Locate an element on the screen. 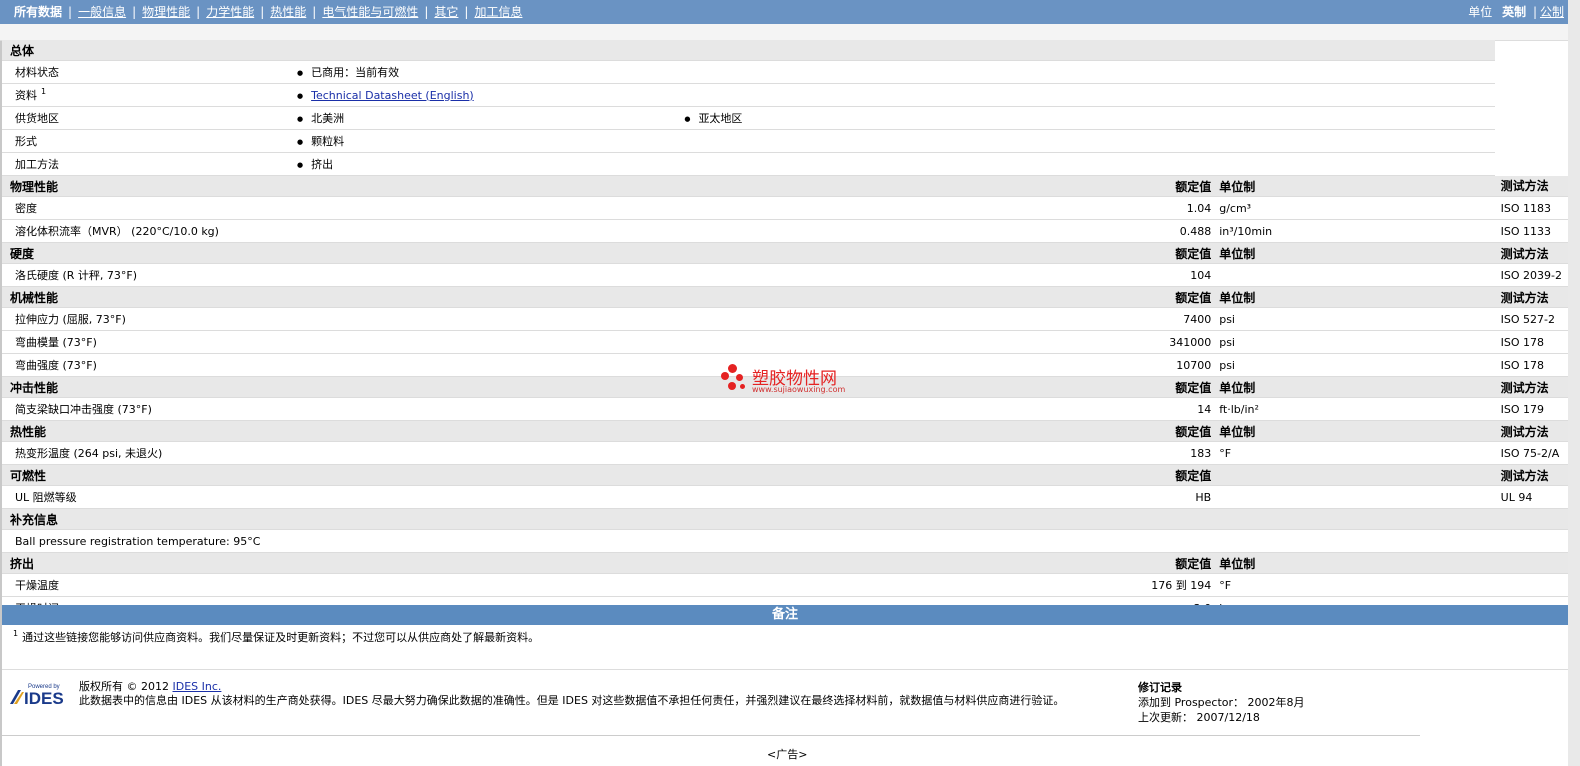 This screenshot has width=1580, height=766. section-header: 机械性能 额定值 单位制 测试方法 is located at coordinates (785, 297).